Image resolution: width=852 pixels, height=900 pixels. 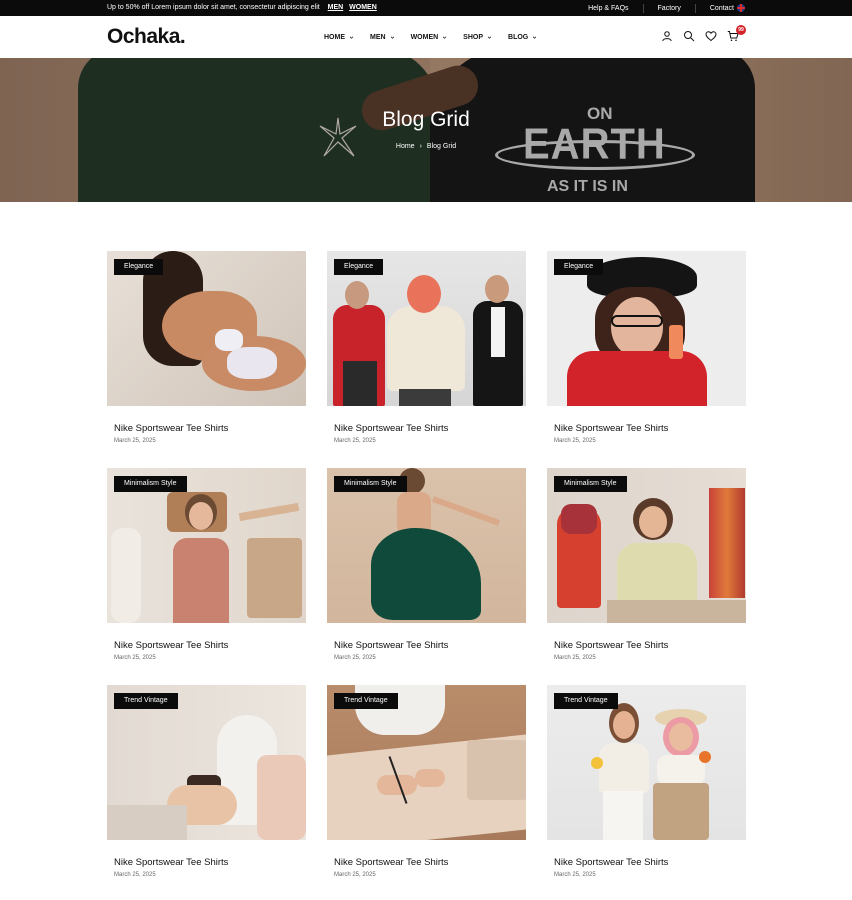 What do you see at coordinates (676, 611) in the screenshot?
I see `desk` at bounding box center [676, 611].